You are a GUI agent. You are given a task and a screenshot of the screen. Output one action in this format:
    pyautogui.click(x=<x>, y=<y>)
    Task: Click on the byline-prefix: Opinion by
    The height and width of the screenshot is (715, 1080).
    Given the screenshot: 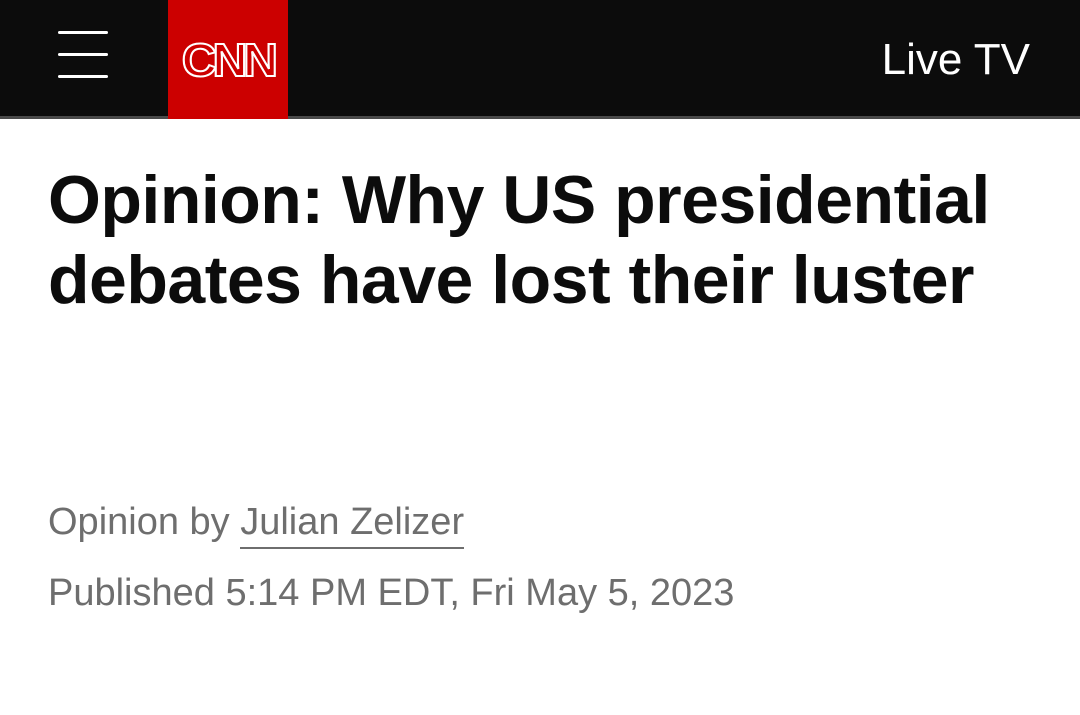 What is the action you would take?
    pyautogui.click(x=139, y=522)
    